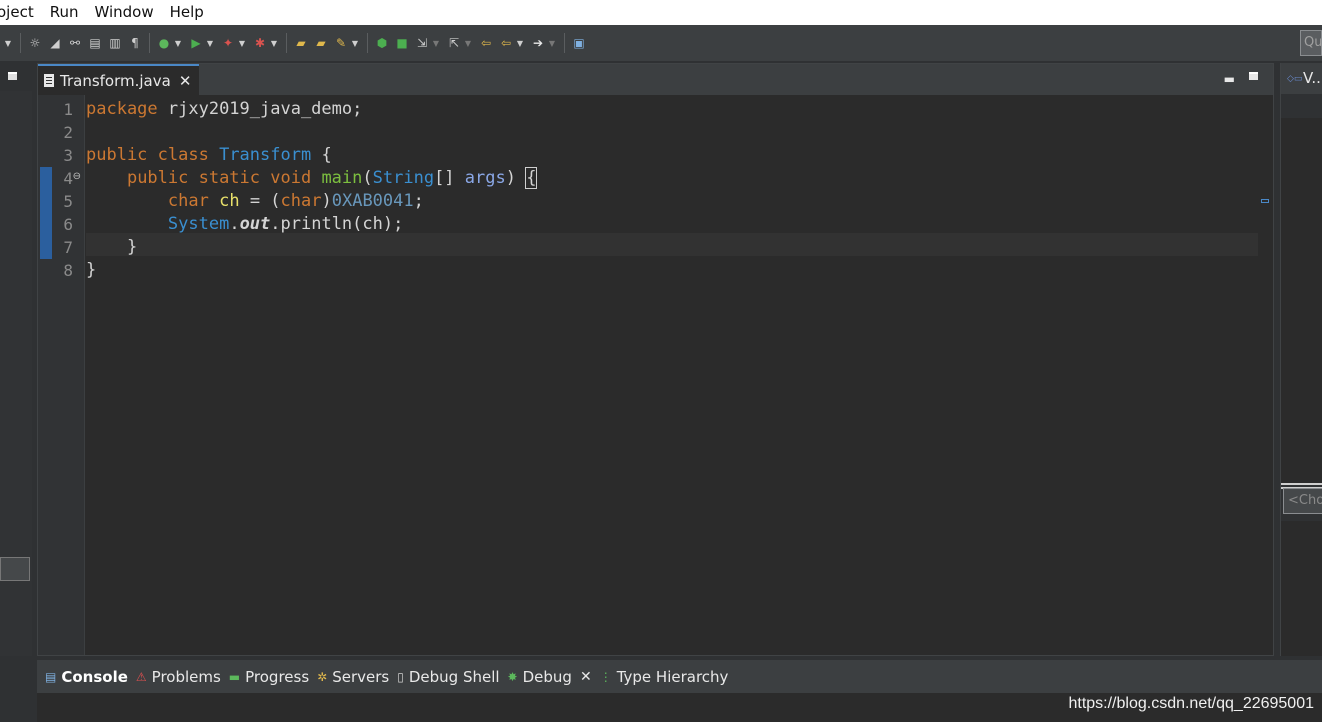 The height and width of the screenshot is (722, 1322). What do you see at coordinates (274, 43) in the screenshot?
I see `coverage-dropdown-icon: ▼` at bounding box center [274, 43].